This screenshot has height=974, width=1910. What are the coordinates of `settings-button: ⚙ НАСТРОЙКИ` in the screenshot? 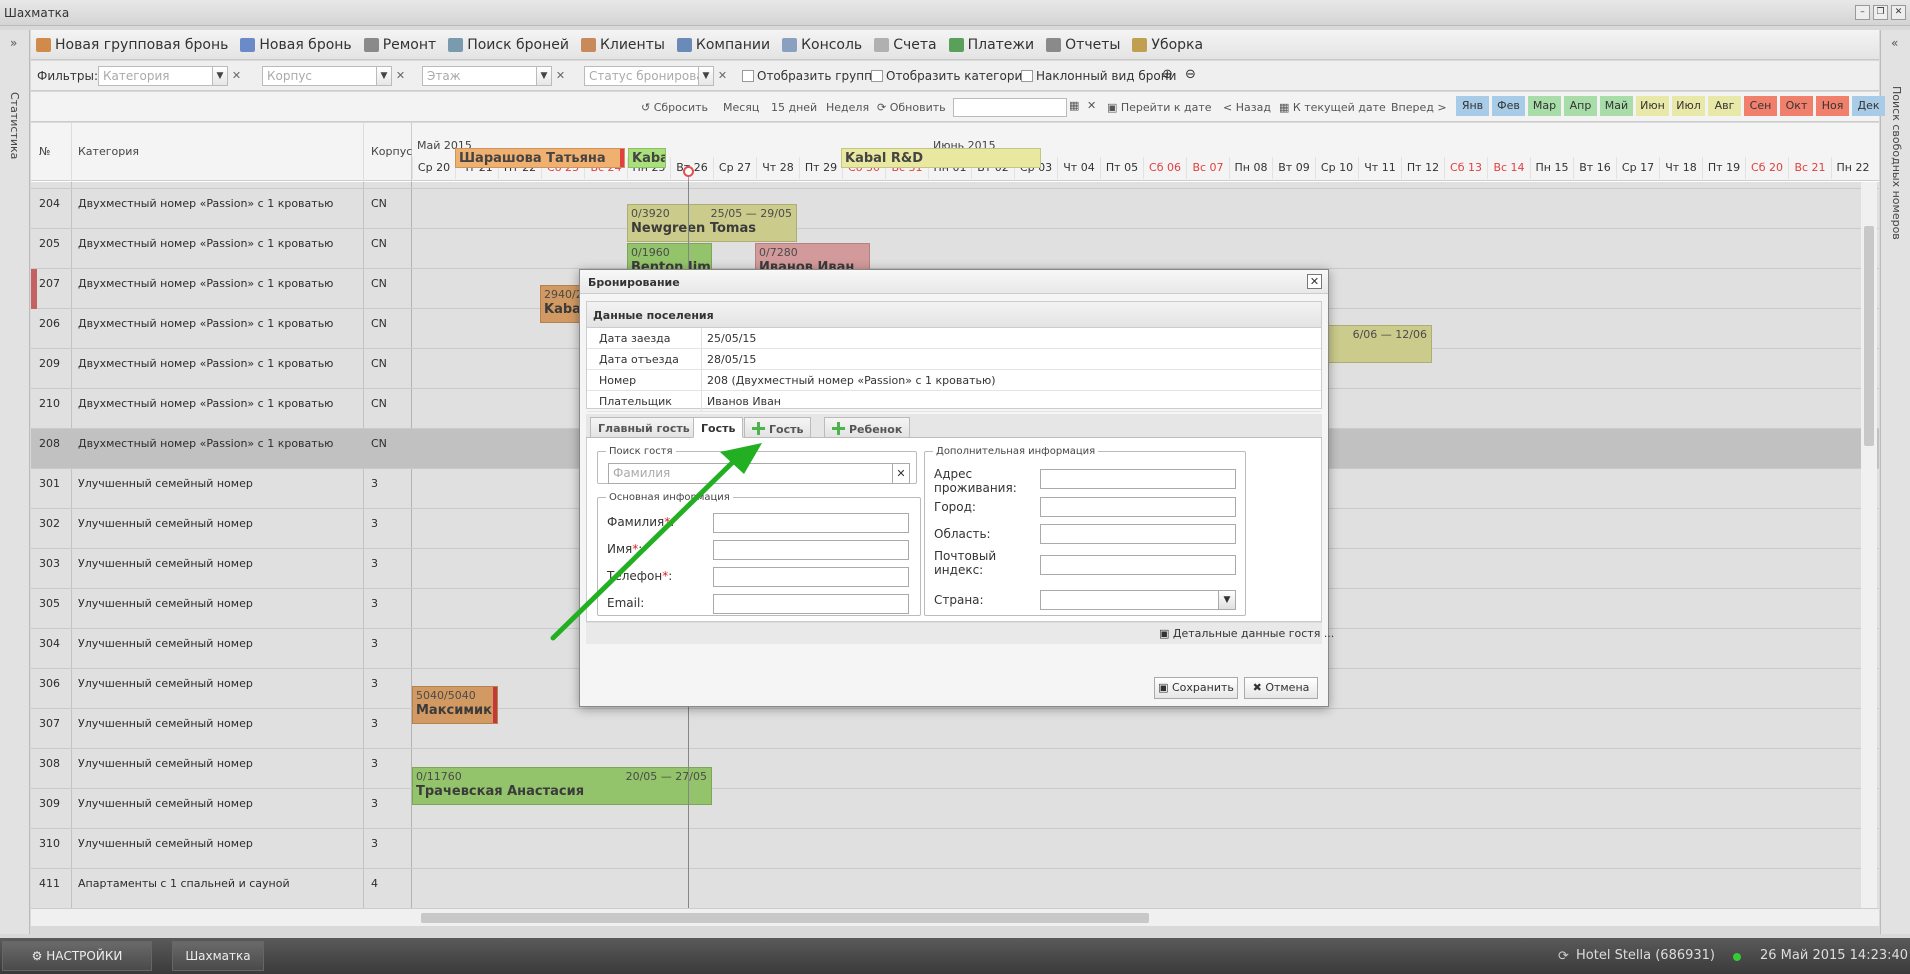 It's located at (77, 956).